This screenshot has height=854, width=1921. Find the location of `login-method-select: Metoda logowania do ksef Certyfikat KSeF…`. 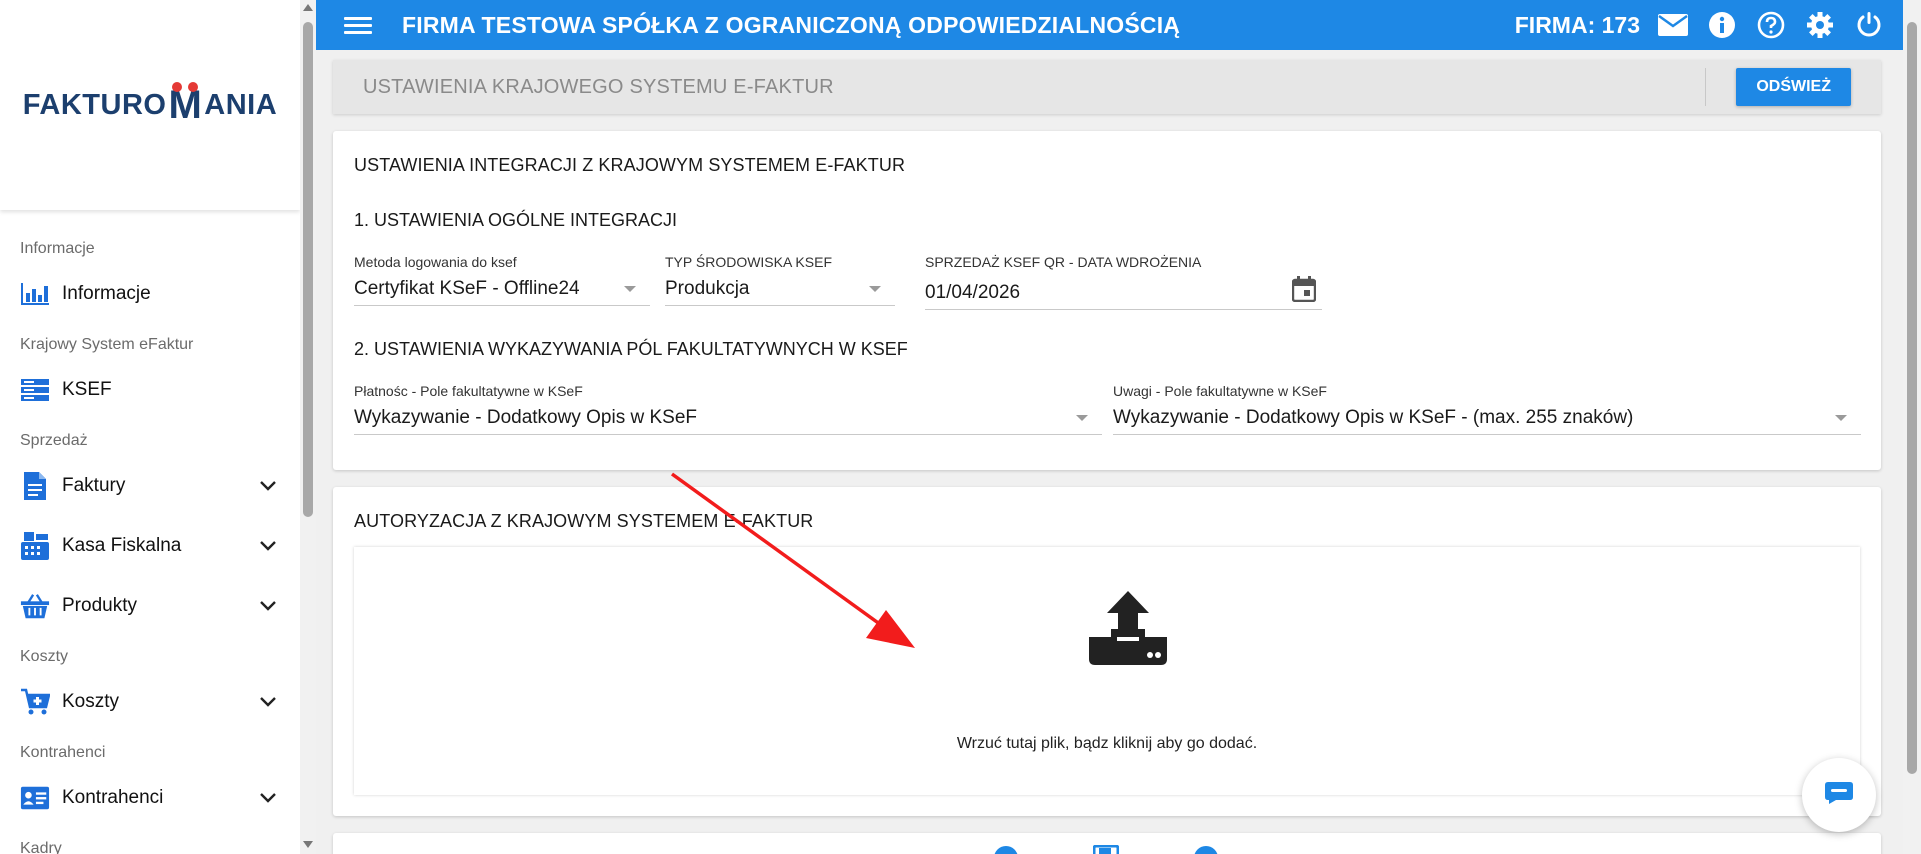

login-method-select: Metoda logowania do ksef Certyfikat KSeF… is located at coordinates (502, 280).